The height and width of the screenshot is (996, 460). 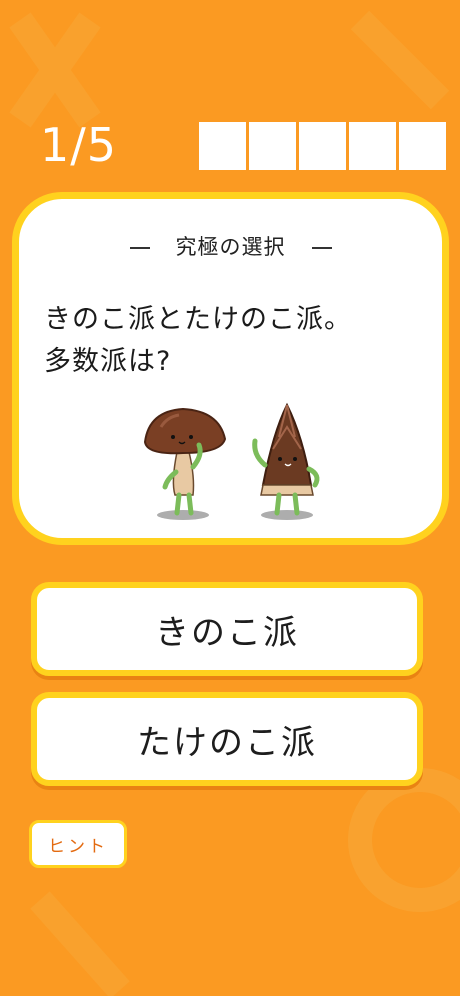 What do you see at coordinates (78, 844) in the screenshot?
I see `hint-button: ヒント` at bounding box center [78, 844].